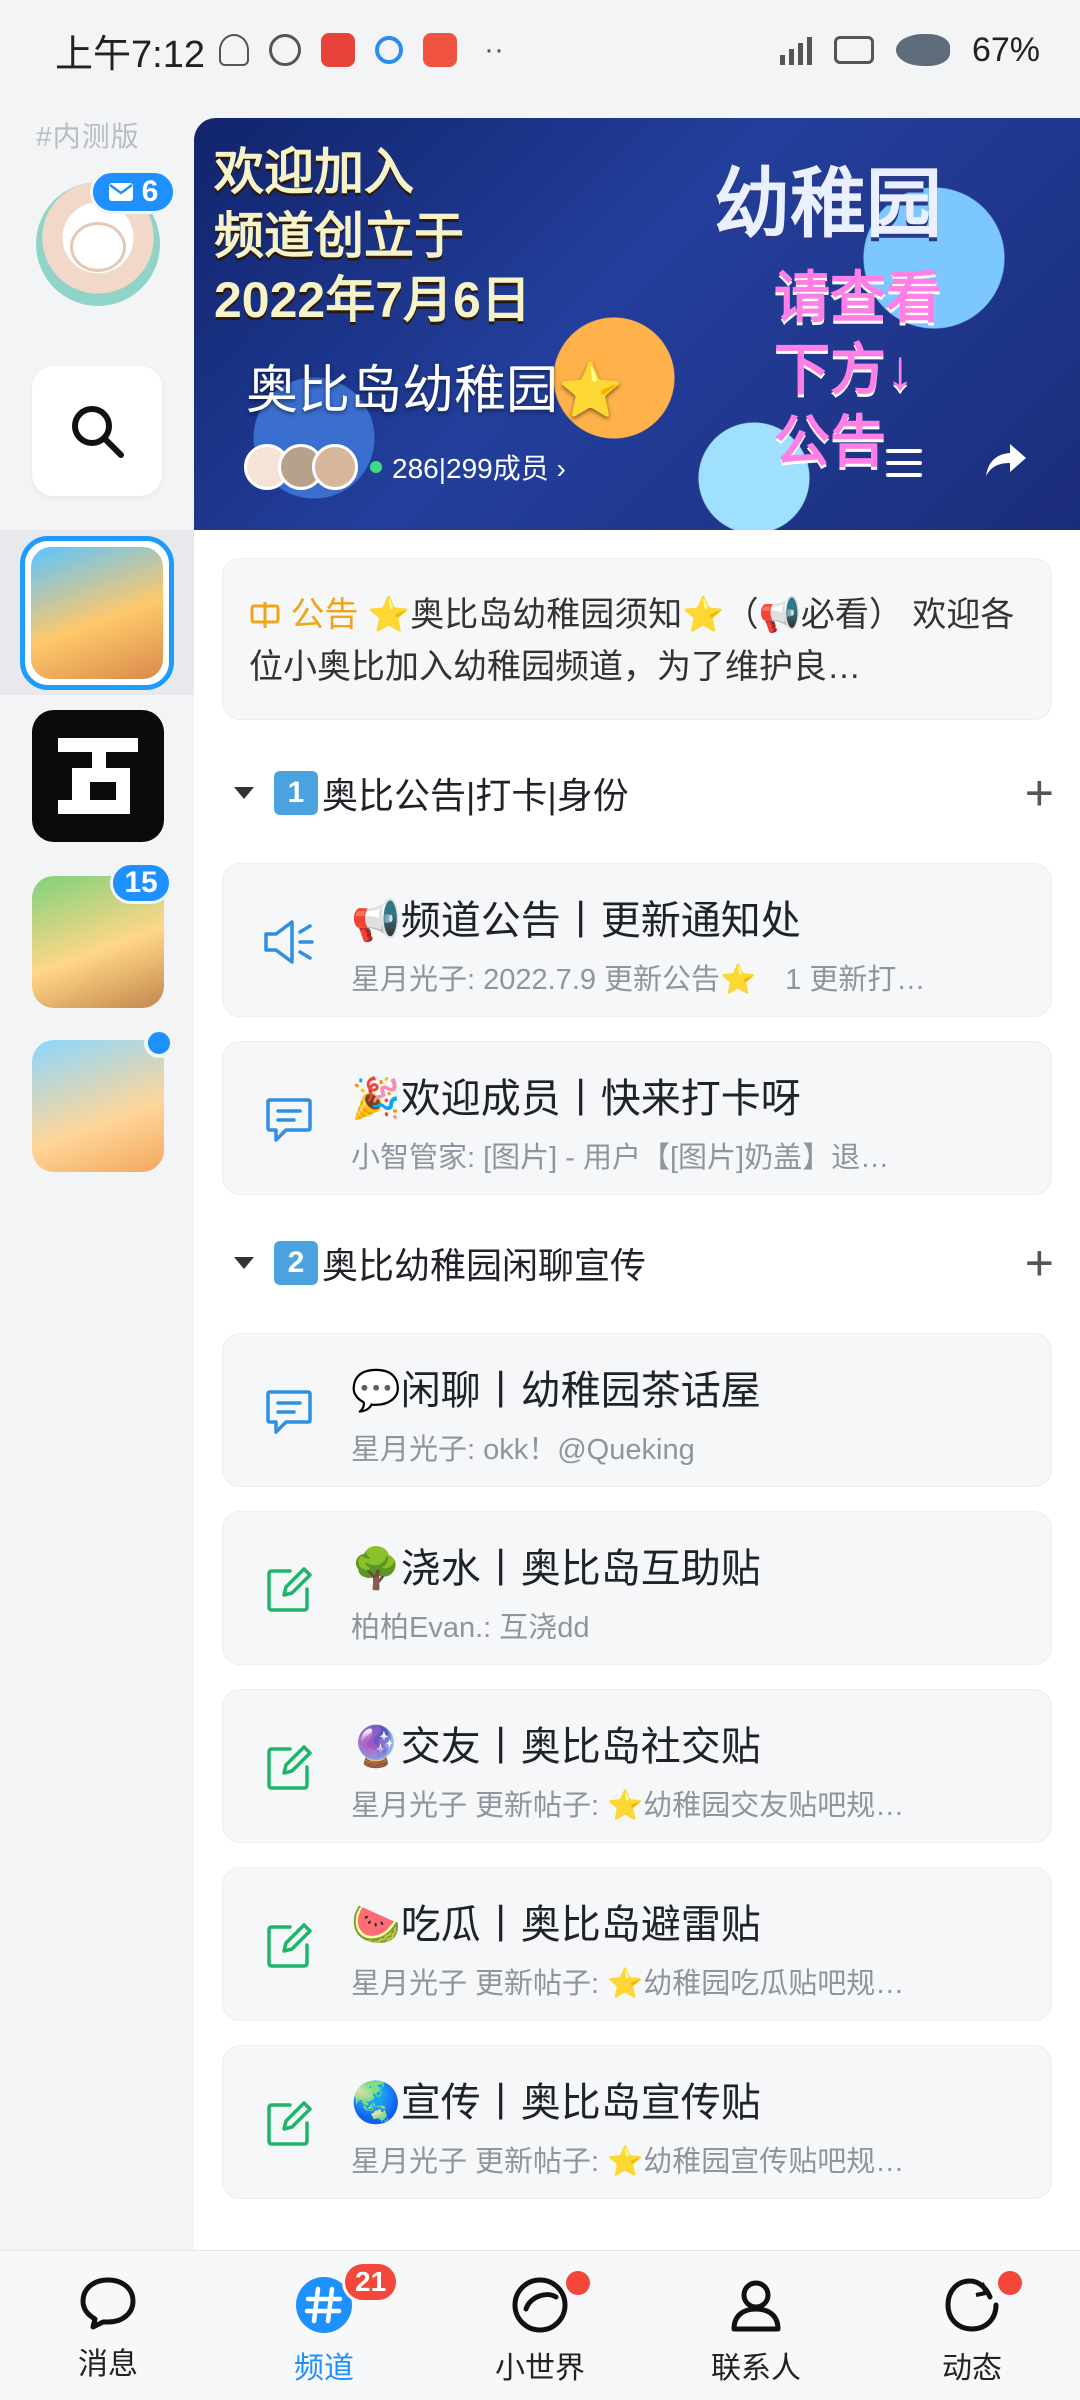  I want to click on category-title: 奥比幼稚园闲聊宣传, so click(484, 1265).